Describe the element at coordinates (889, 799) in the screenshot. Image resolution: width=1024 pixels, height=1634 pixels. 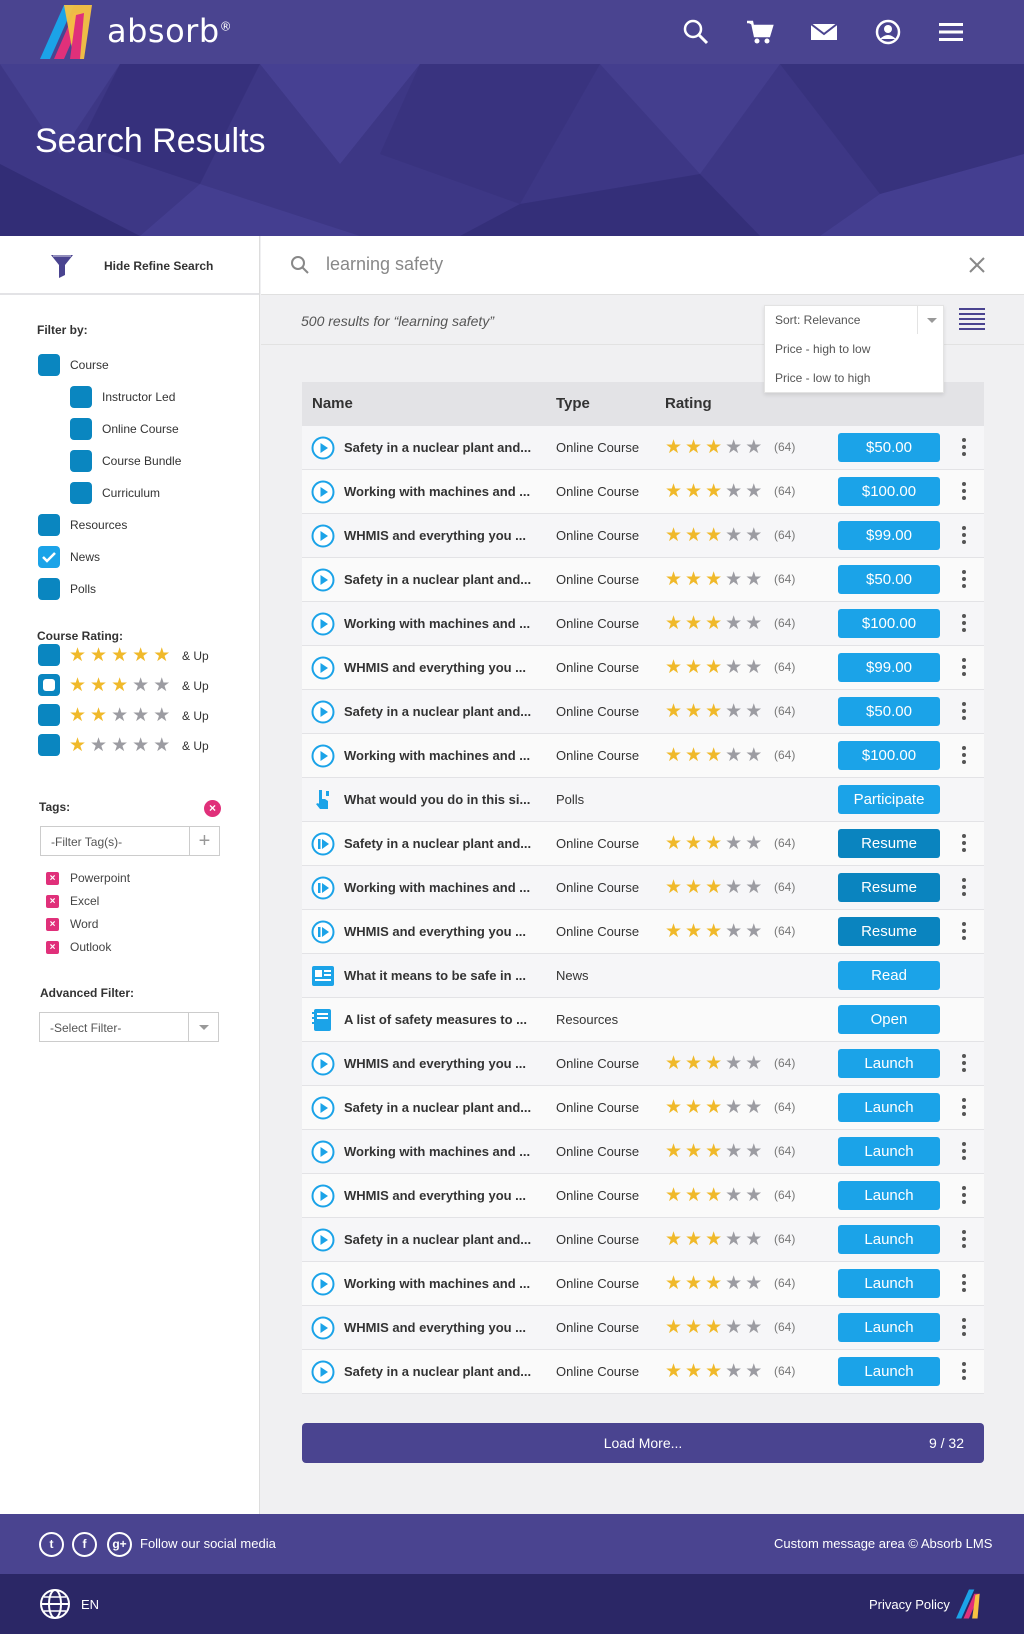
I see `item-action-button: Participate` at that location.